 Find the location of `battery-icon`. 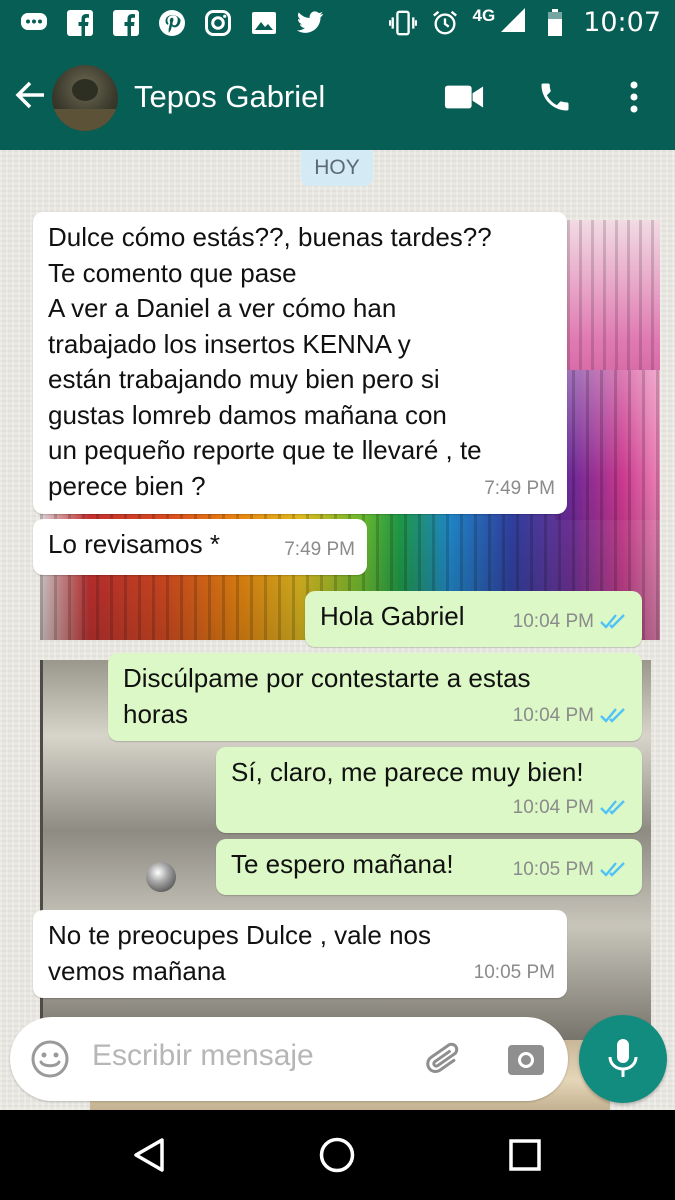

battery-icon is located at coordinates (555, 22).